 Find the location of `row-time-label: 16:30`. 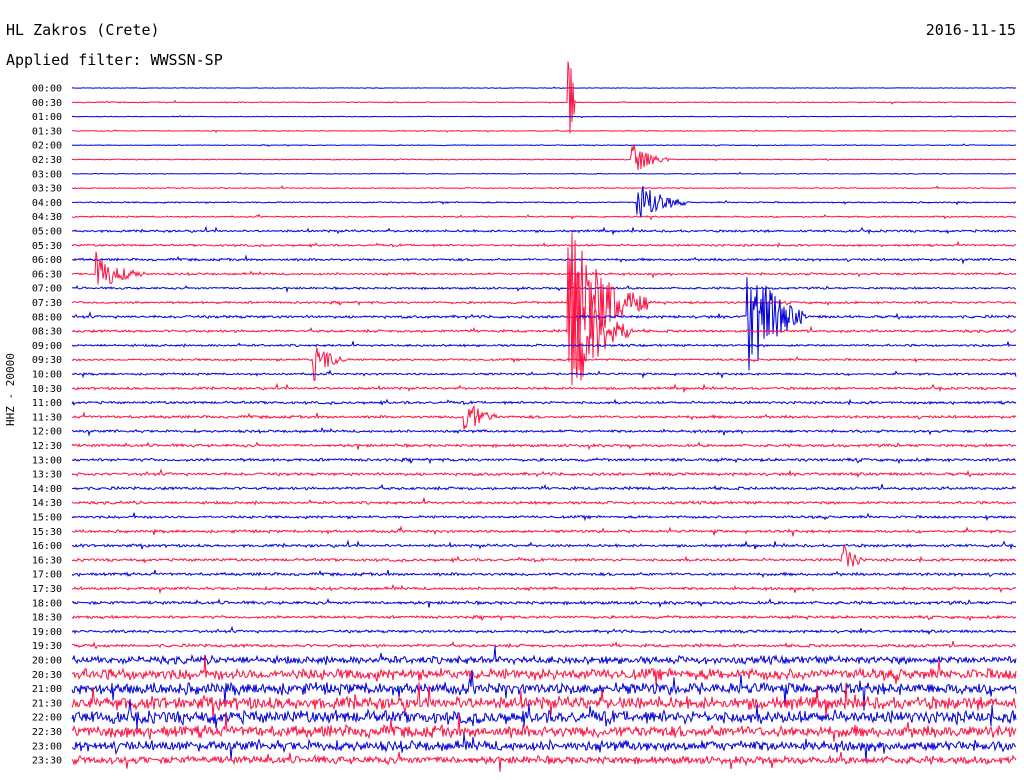

row-time-label: 16:30 is located at coordinates (47, 560).